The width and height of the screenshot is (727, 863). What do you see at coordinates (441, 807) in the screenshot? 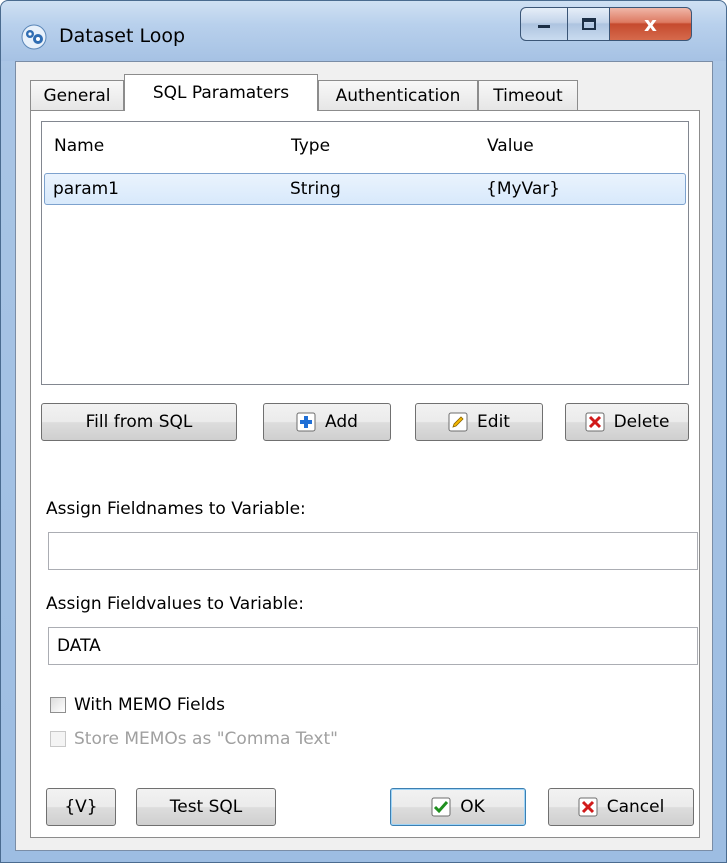
I see `checkmark-icon` at bounding box center [441, 807].